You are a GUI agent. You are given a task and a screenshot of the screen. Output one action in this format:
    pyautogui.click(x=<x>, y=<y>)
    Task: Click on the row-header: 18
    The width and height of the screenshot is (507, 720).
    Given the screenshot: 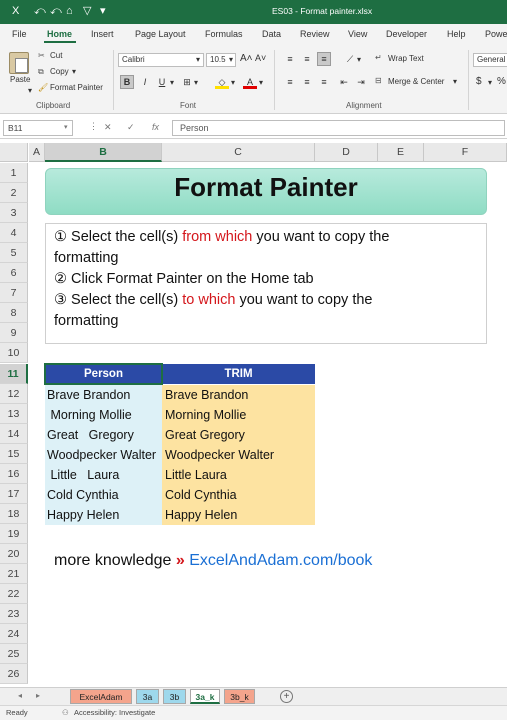 What is the action you would take?
    pyautogui.click(x=14, y=514)
    